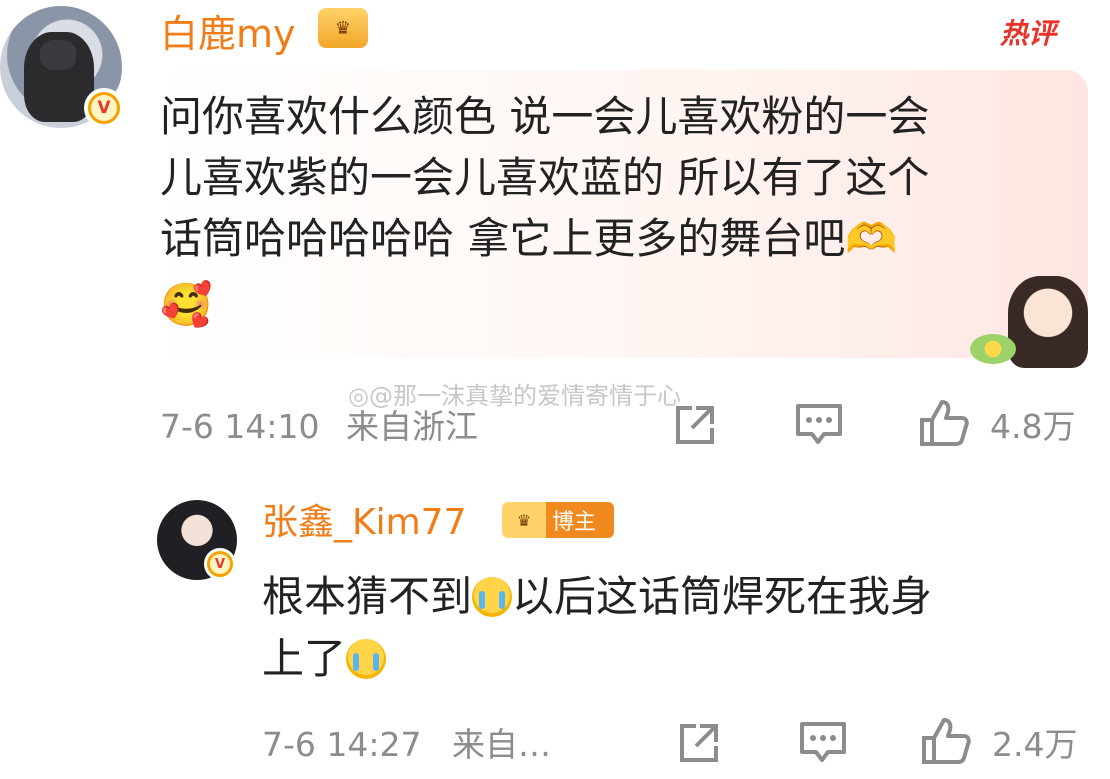  I want to click on watermark: ◎@那一沫真挚的爱情寄情于心, so click(514, 393).